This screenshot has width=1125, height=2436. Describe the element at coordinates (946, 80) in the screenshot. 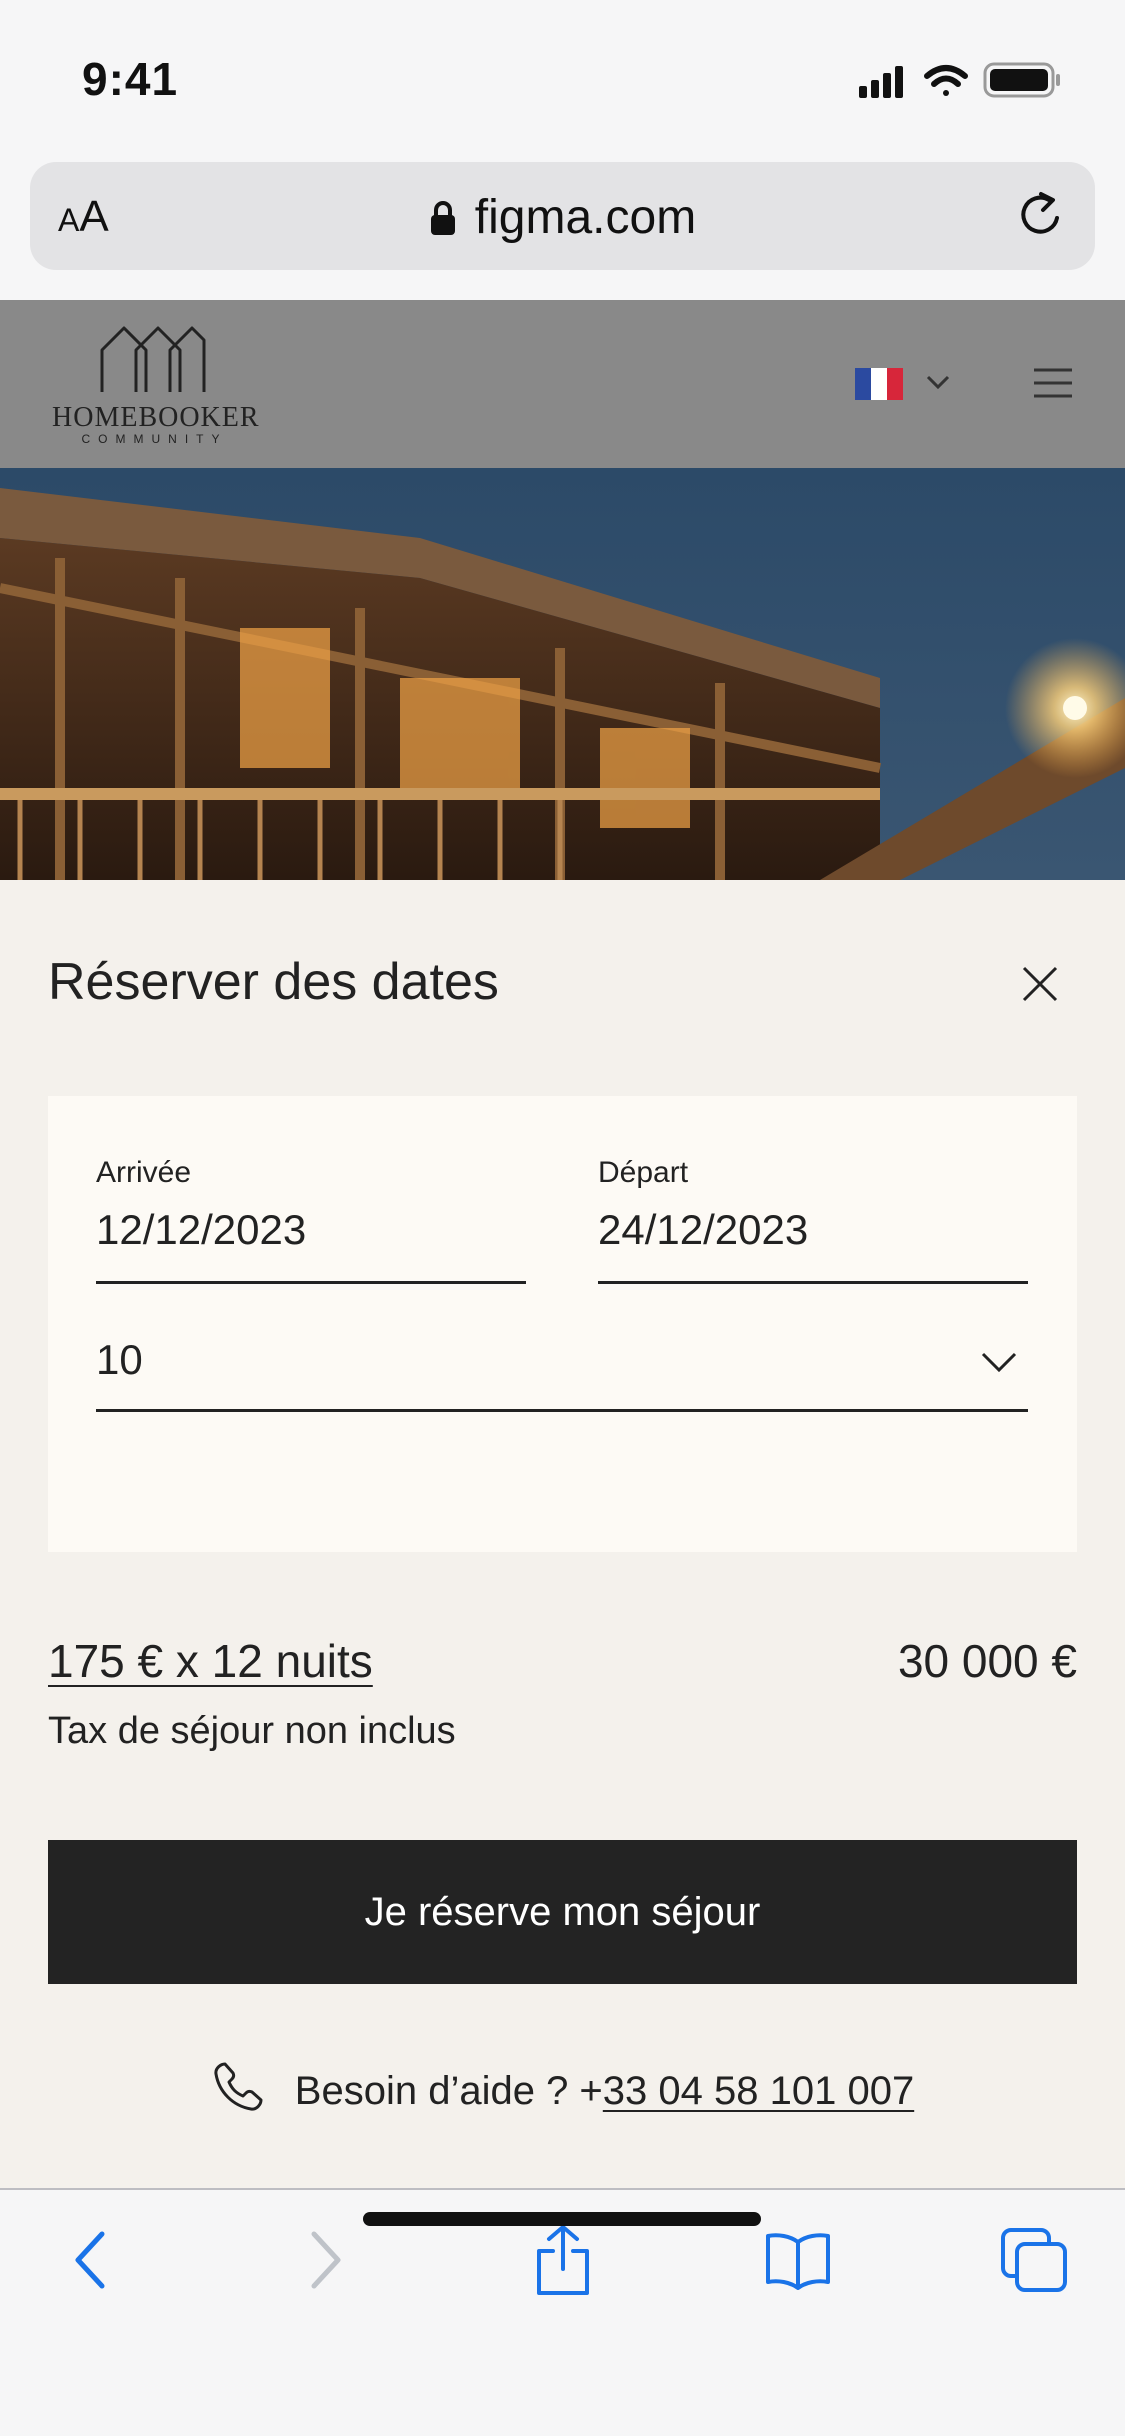

I see `wifi-icon` at that location.